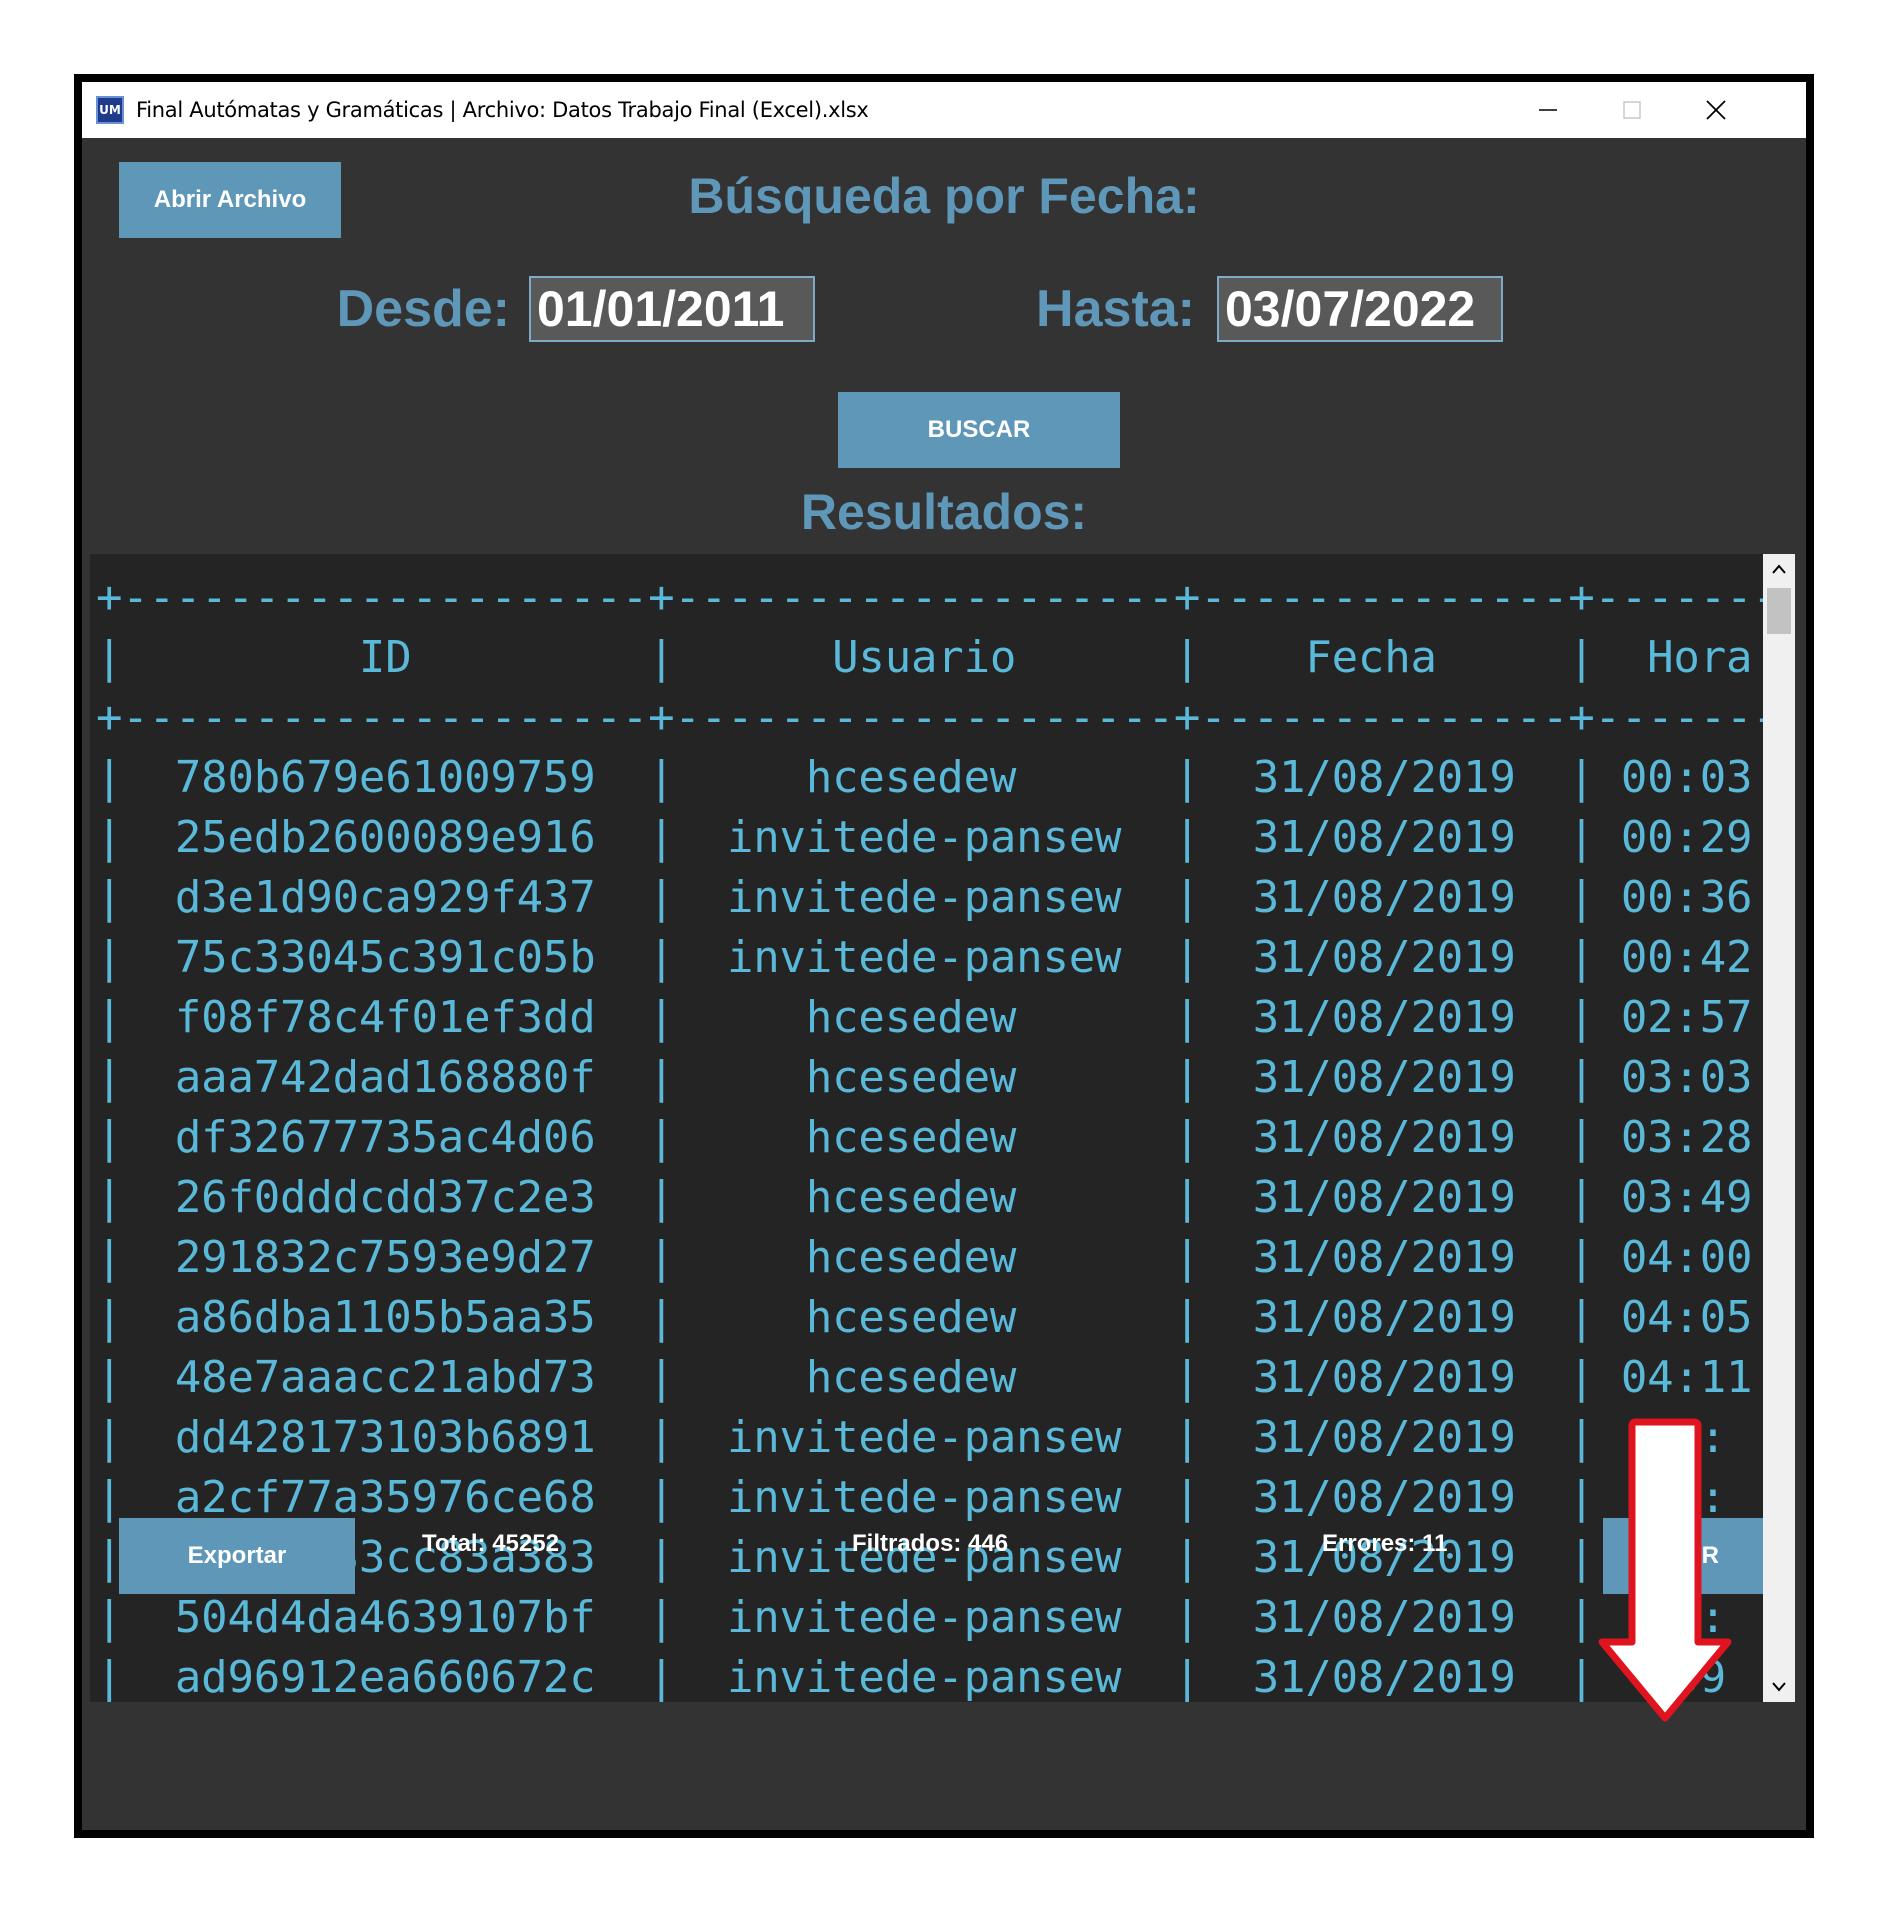 The height and width of the screenshot is (1909, 1886). I want to click on close-button, so click(1716, 110).